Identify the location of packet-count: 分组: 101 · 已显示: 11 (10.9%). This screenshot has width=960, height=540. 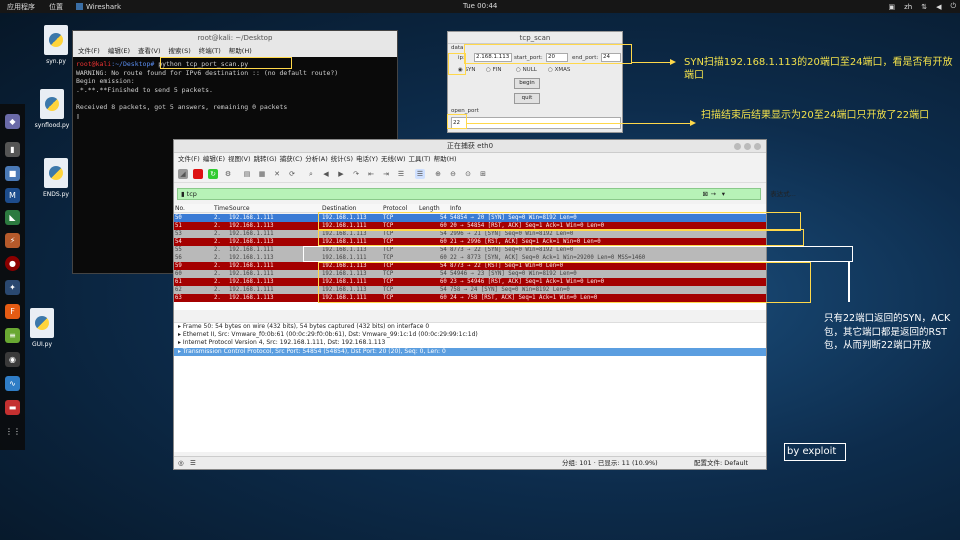
(610, 463).